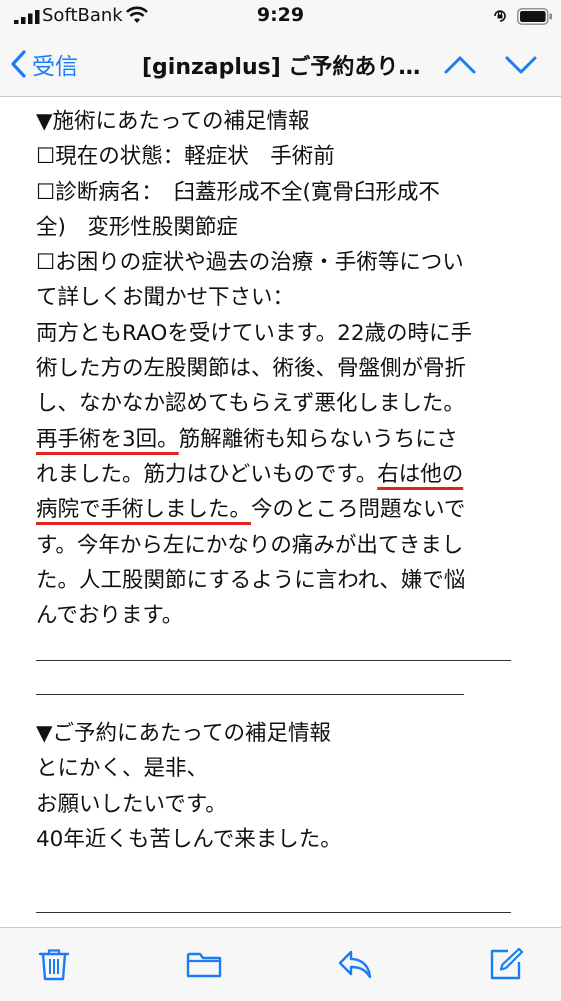 The image size is (561, 1001). Describe the element at coordinates (173, 121) in the screenshot. I see `body-line: ▼施術にあたっての補足情報` at that location.